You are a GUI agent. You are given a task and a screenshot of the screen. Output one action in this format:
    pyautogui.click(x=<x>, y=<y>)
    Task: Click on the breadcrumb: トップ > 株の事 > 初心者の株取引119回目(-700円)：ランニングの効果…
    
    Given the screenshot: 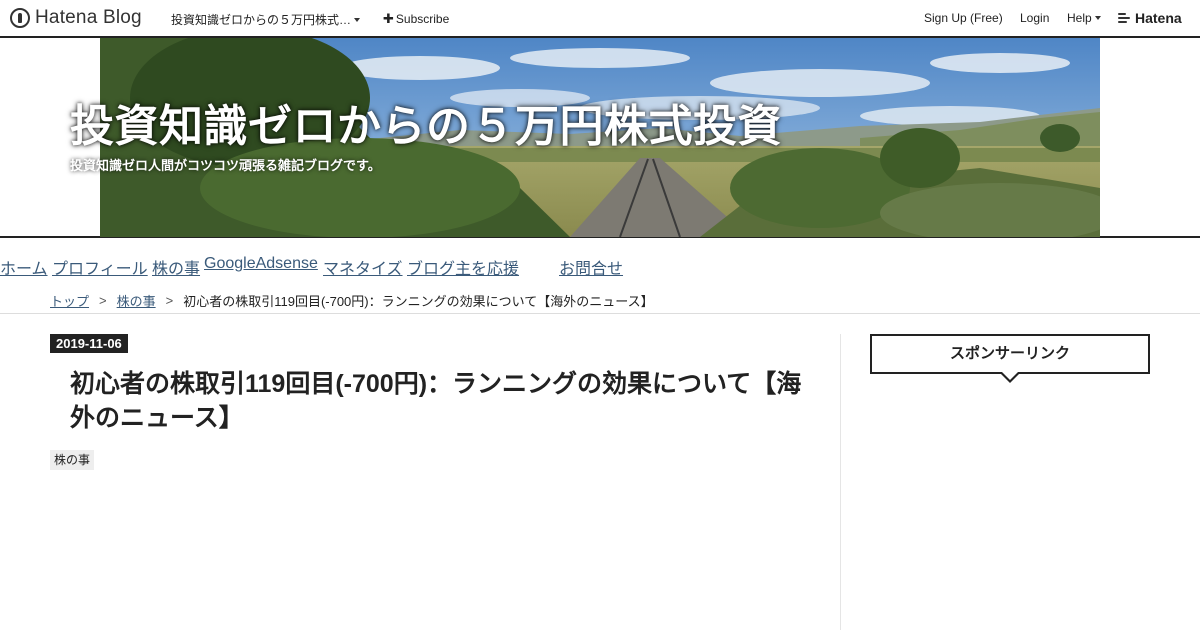 What is the action you would take?
    pyautogui.click(x=352, y=300)
    